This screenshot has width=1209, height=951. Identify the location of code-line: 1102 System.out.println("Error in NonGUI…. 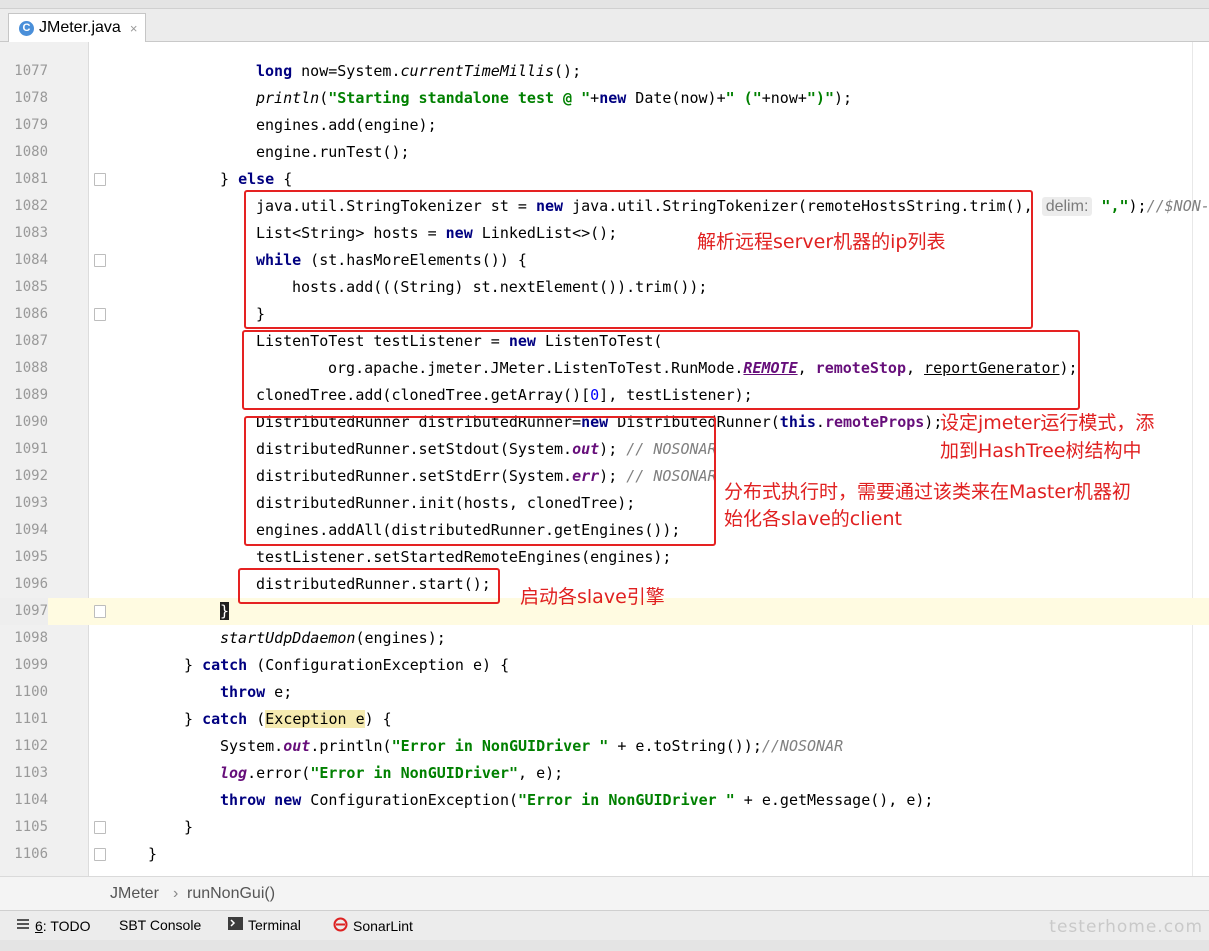
(604, 746).